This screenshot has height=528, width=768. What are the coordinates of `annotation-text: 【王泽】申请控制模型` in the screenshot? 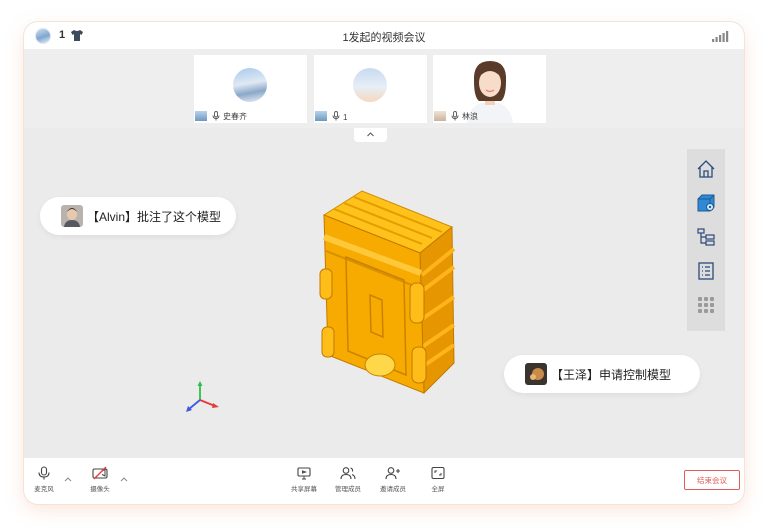 It's located at (611, 374).